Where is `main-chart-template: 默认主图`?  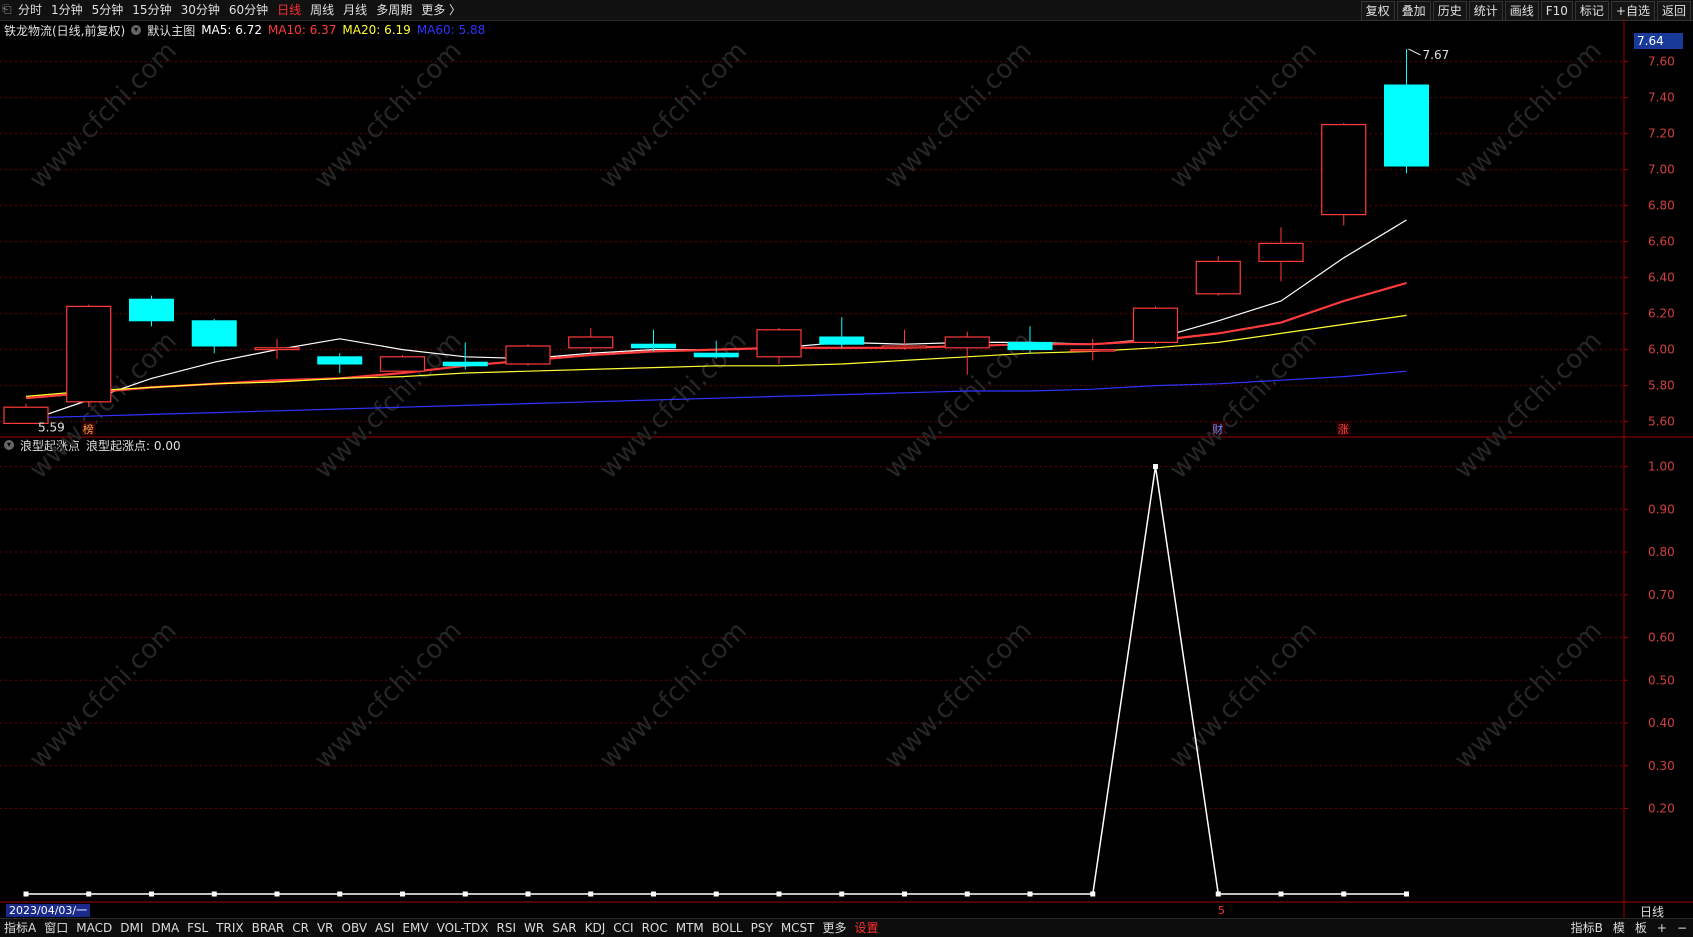
main-chart-template: 默认主图 is located at coordinates (171, 30).